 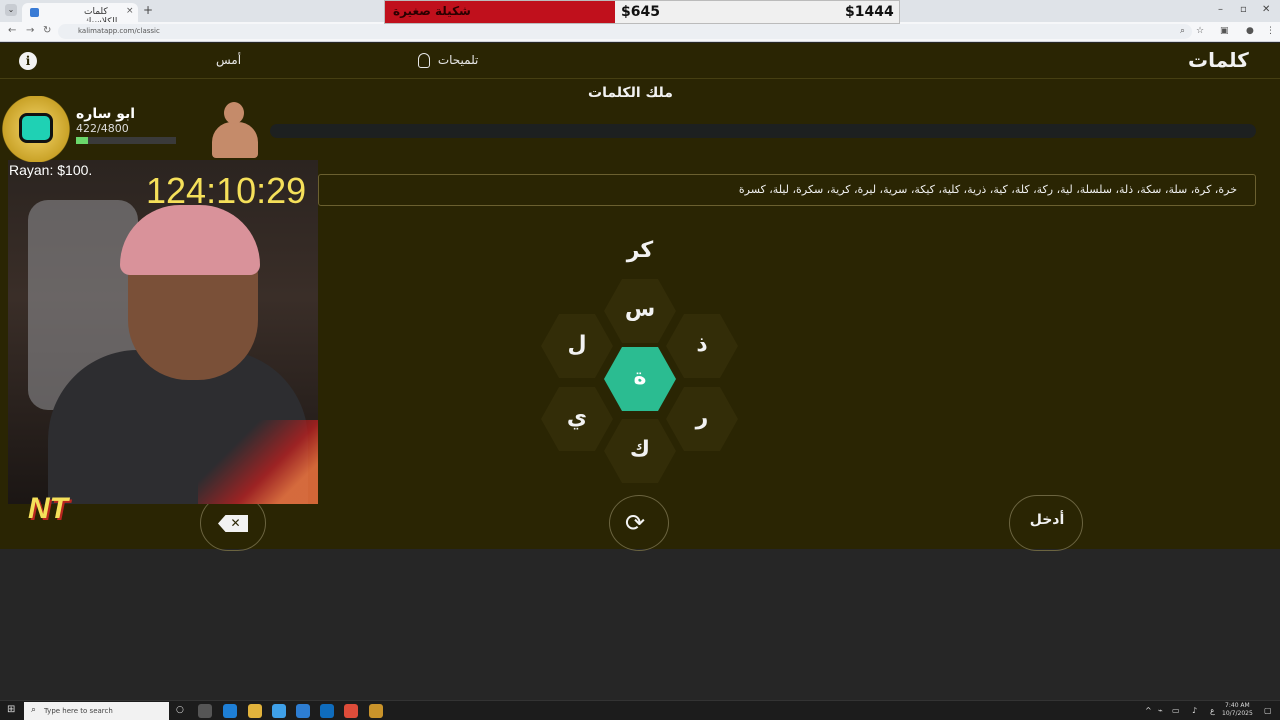 What do you see at coordinates (1266, 9) in the screenshot?
I see `window-close-icon: ✕` at bounding box center [1266, 9].